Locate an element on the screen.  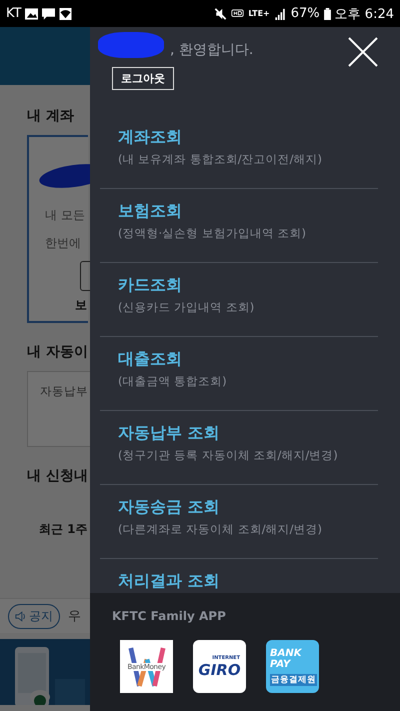
battery-percent: 67% is located at coordinates (305, 13).